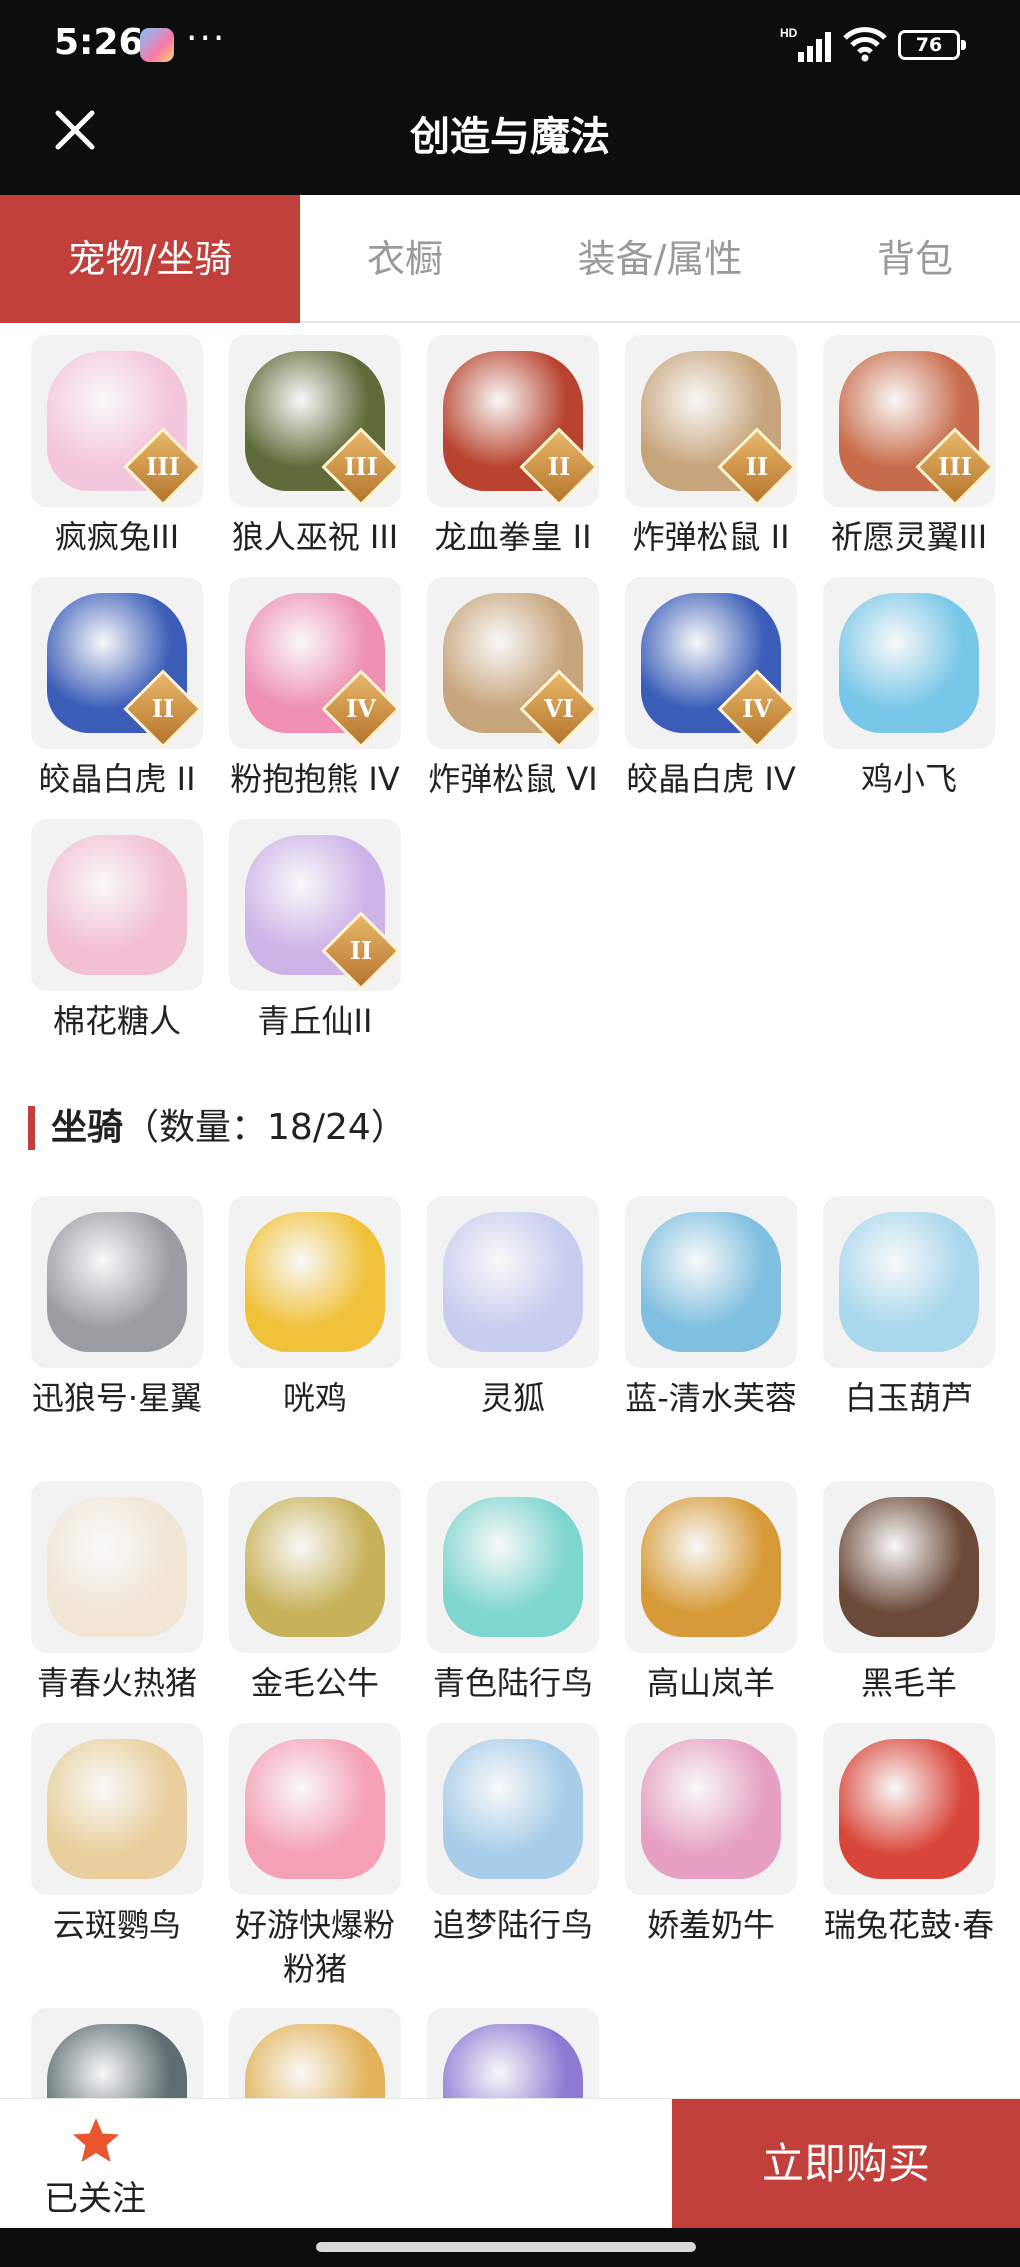  What do you see at coordinates (915, 259) in the screenshot?
I see `tab-backpack: 背包` at bounding box center [915, 259].